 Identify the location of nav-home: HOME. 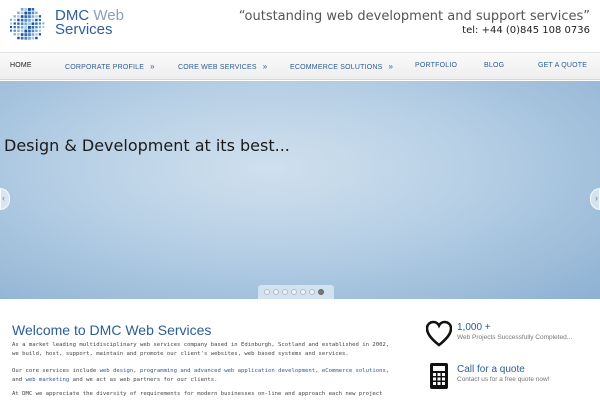
(21, 65).